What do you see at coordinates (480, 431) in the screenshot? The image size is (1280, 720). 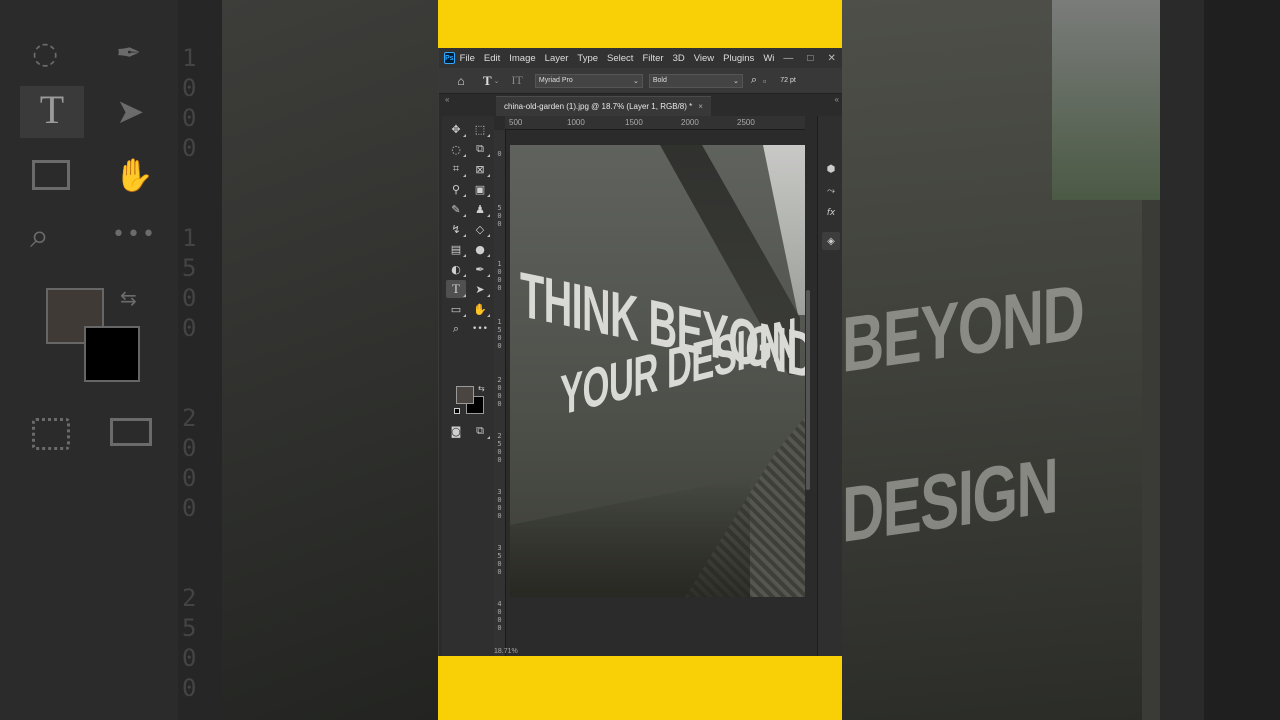 I see `screen-mode-icon: ⧉` at bounding box center [480, 431].